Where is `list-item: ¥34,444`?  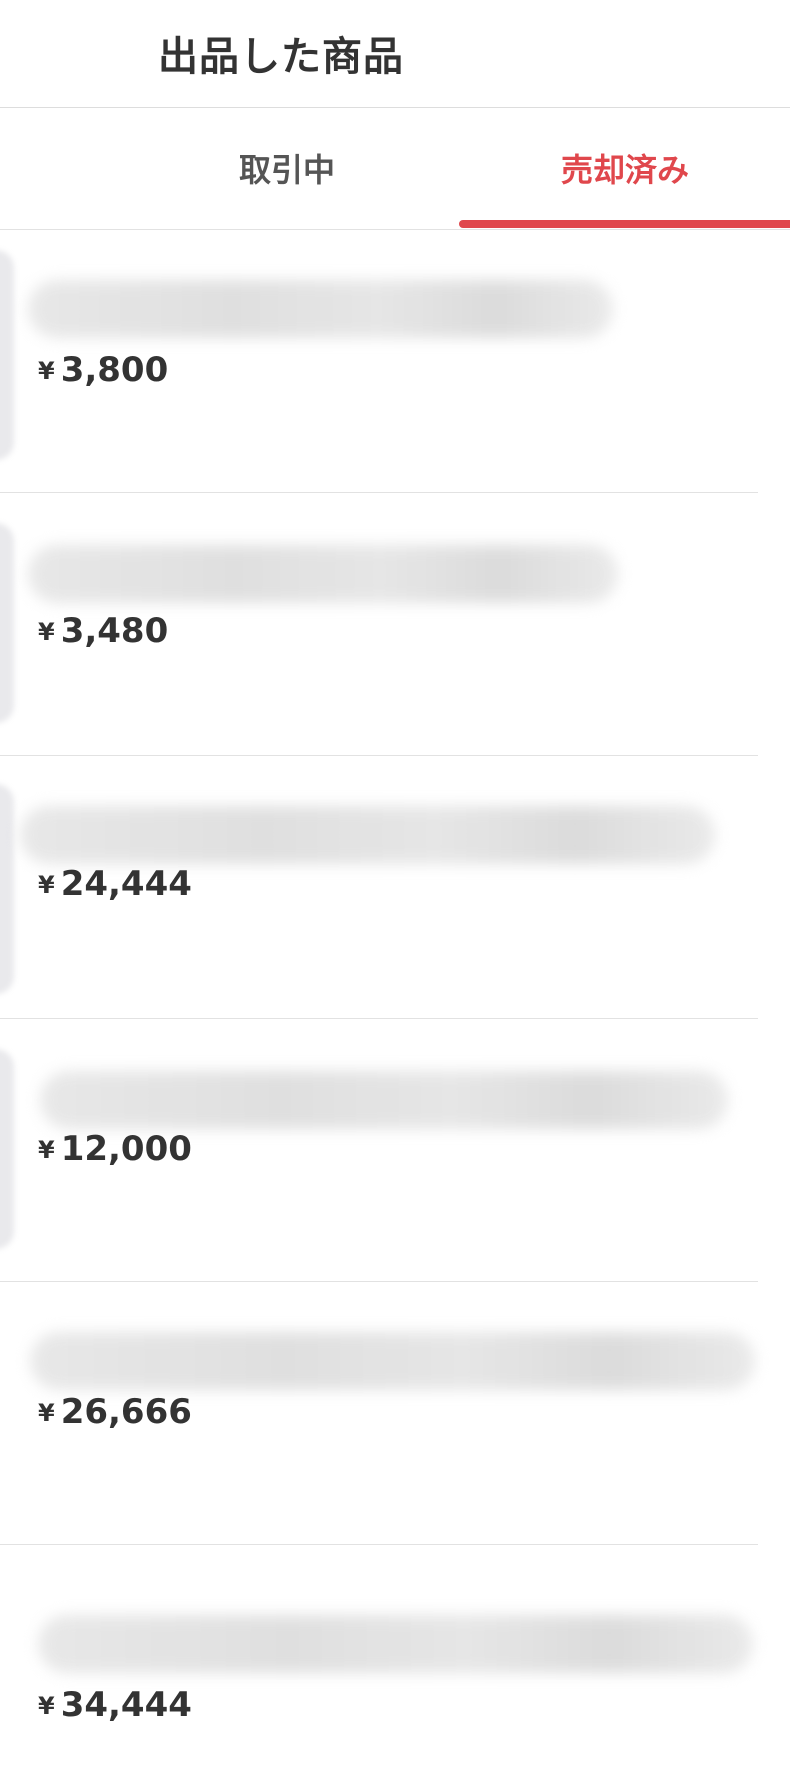 list-item: ¥34,444 is located at coordinates (395, 1662).